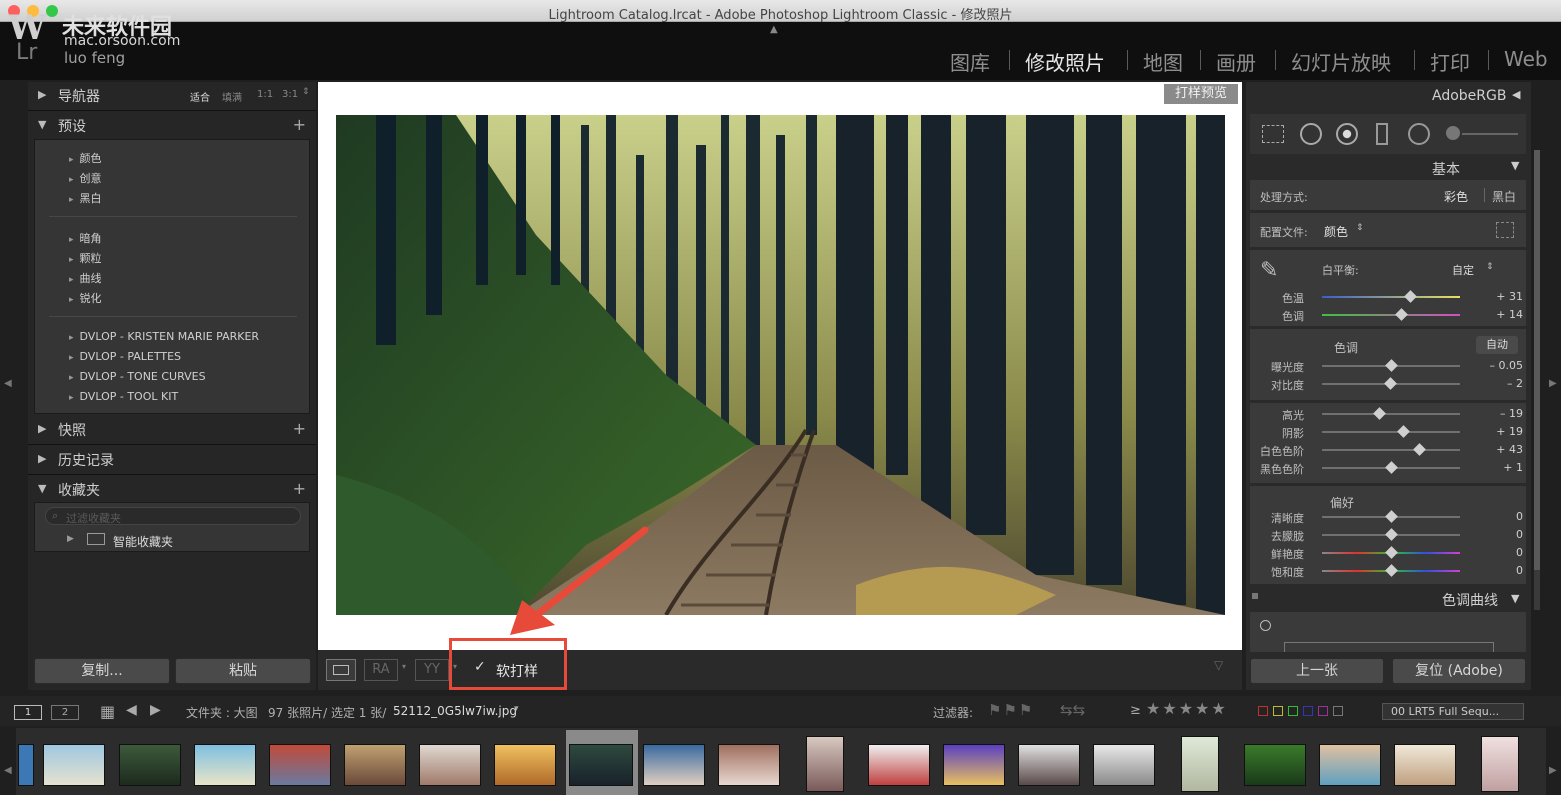 The height and width of the screenshot is (795, 1561). I want to click on history-header: ▶ 历史记录, so click(172, 460).